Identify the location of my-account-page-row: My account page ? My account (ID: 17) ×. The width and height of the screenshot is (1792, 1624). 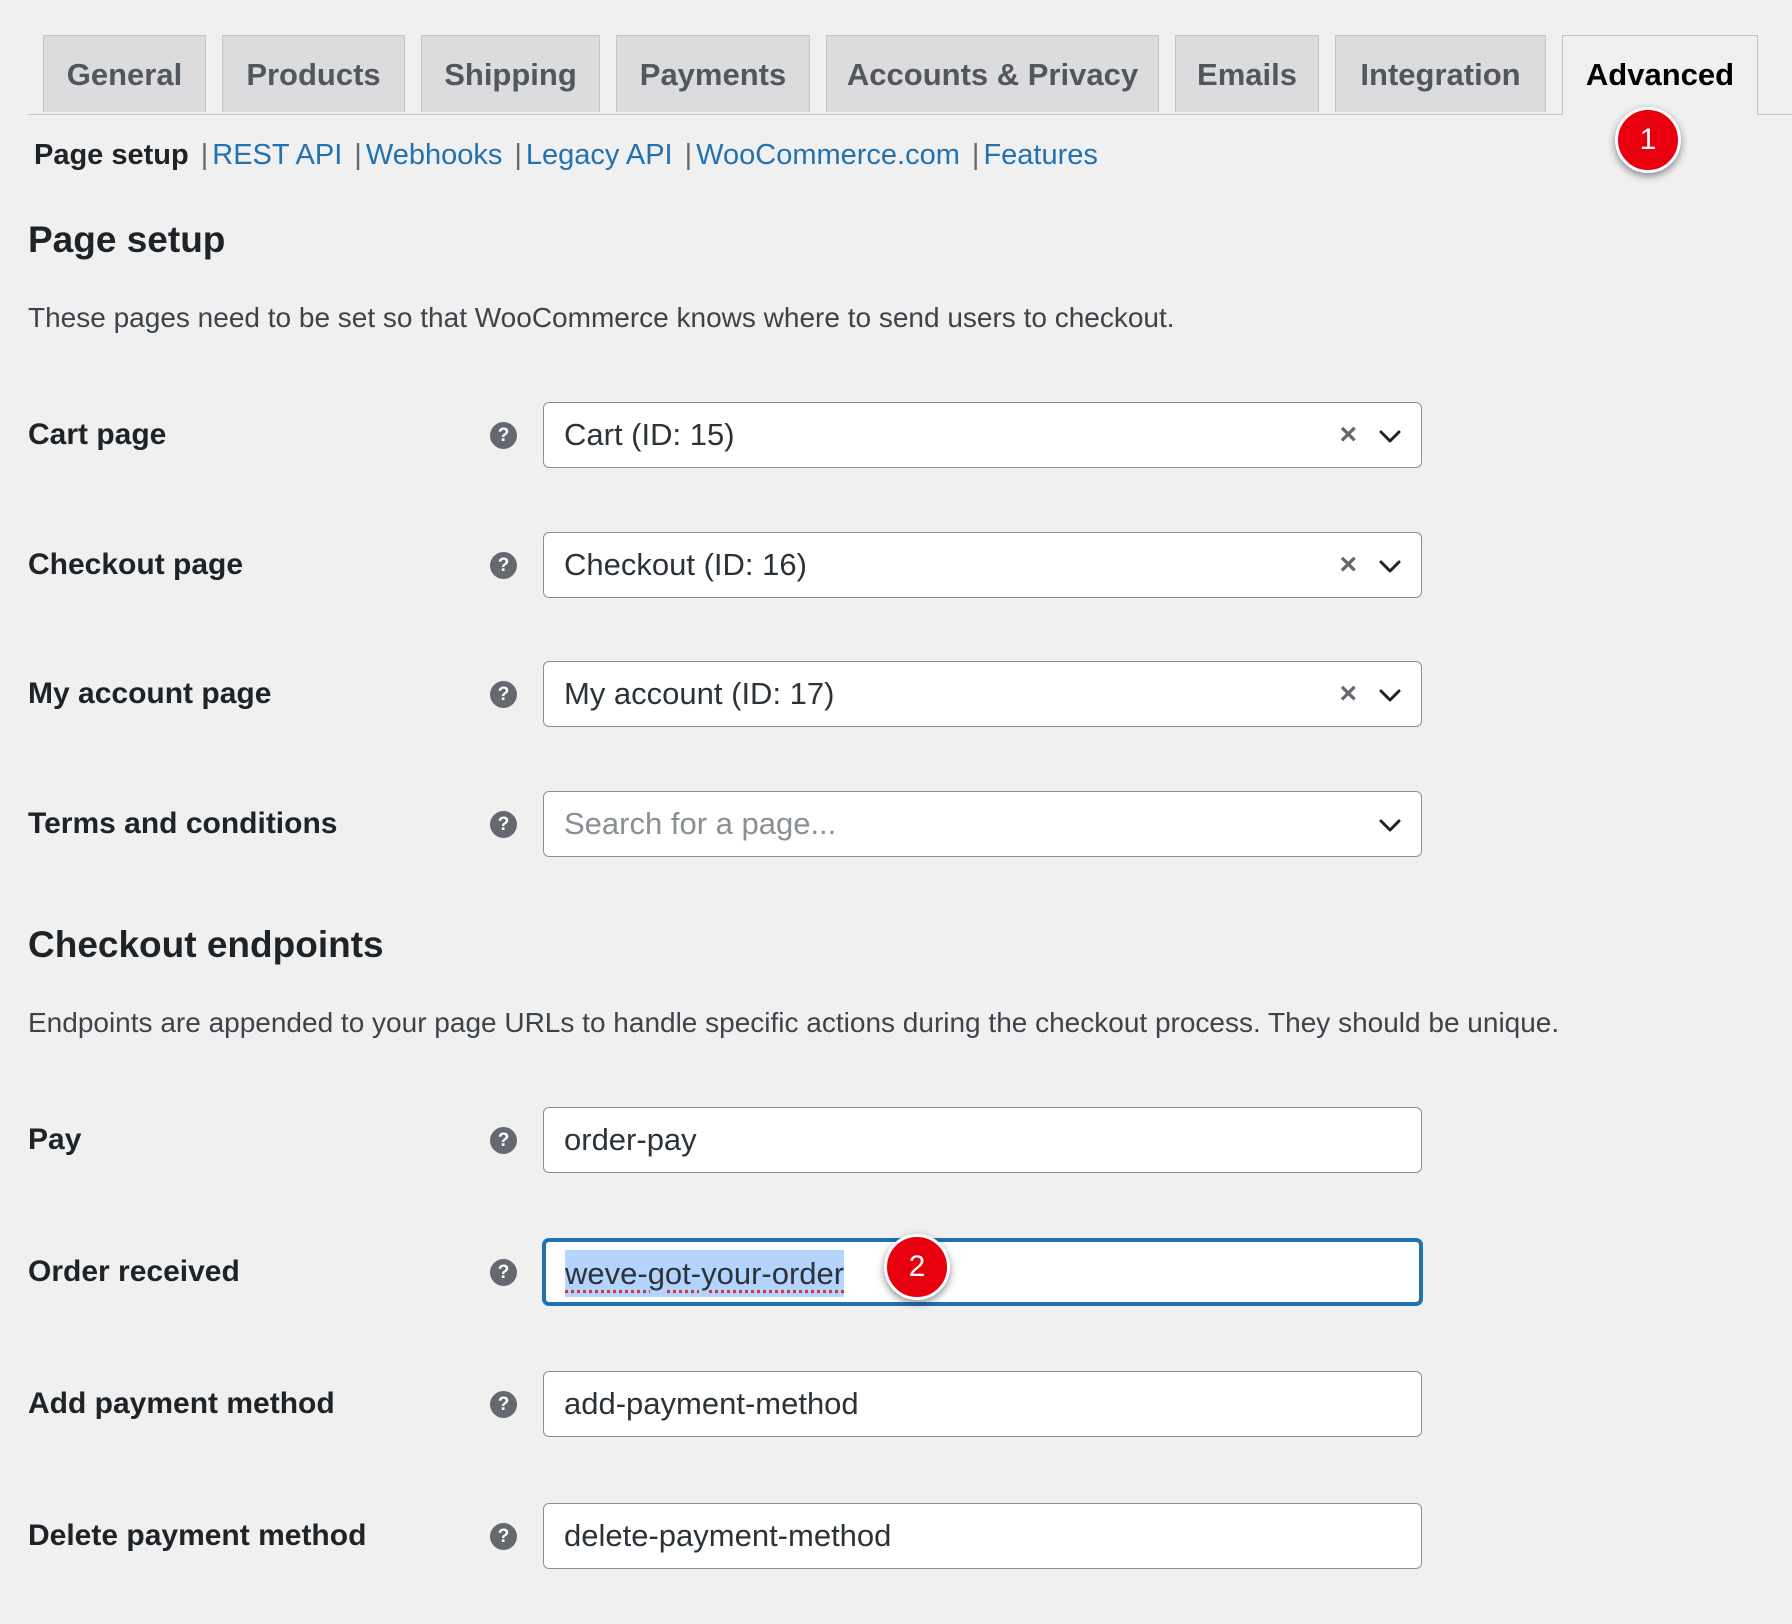
(896, 694).